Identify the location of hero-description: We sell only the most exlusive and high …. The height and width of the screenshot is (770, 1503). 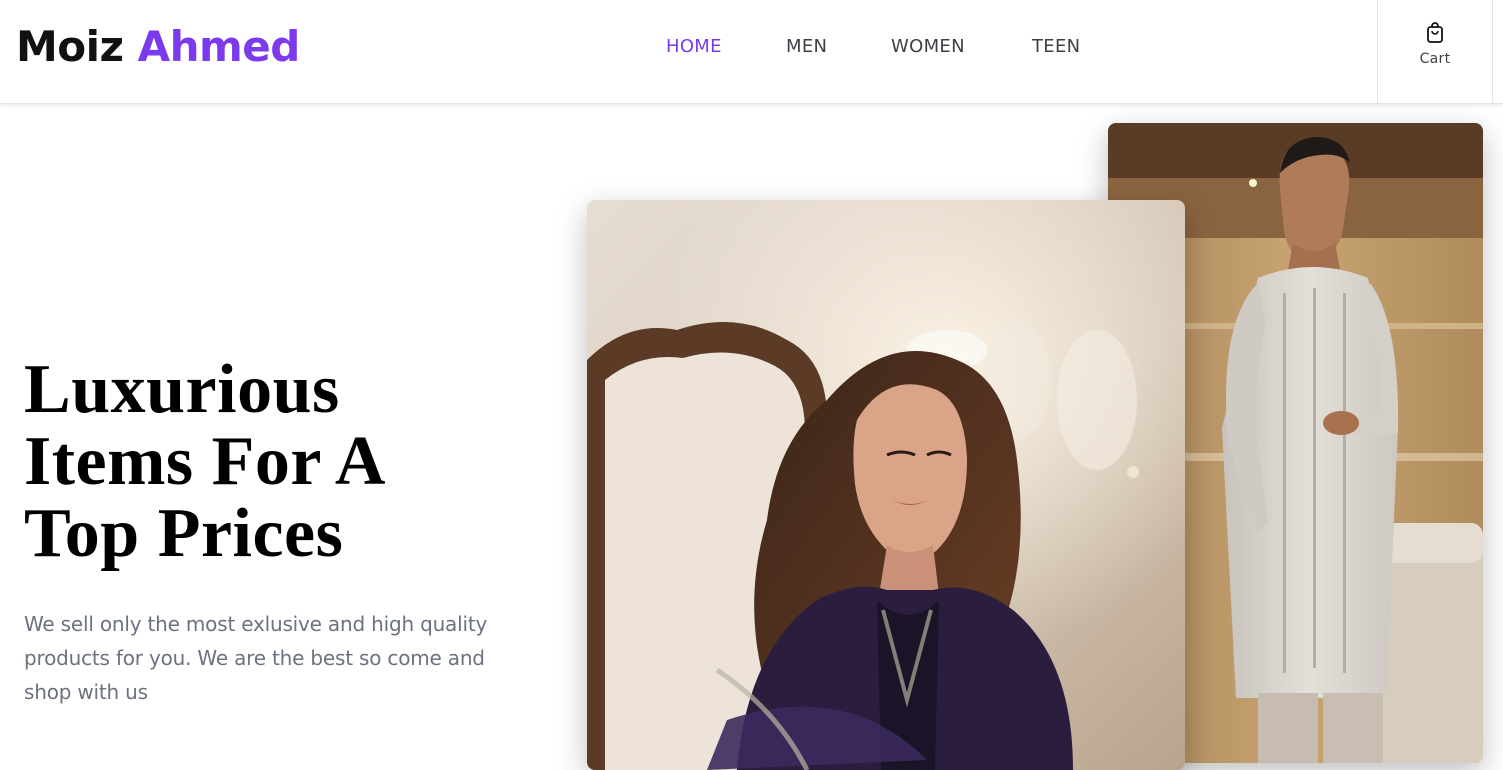
(256, 658).